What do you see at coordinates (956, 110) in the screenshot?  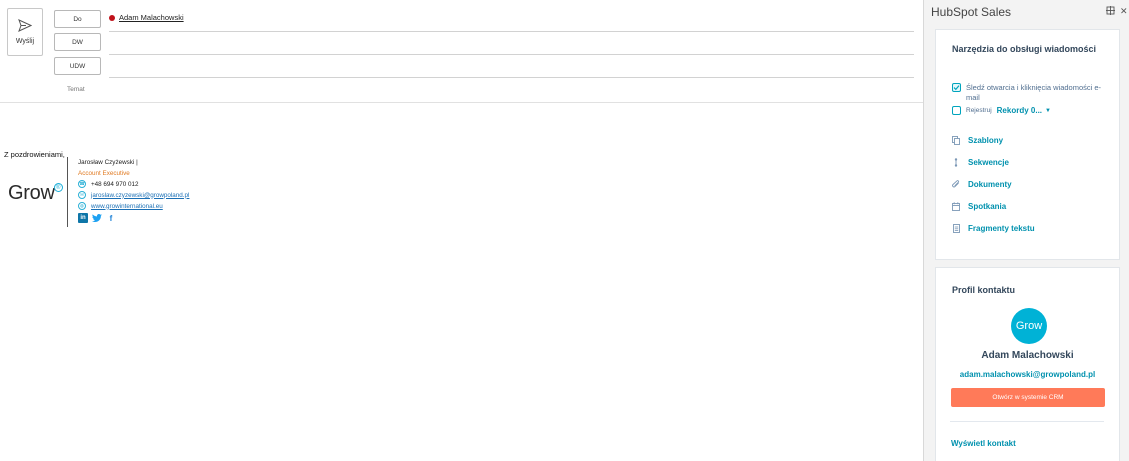 I see `log-checkbox` at bounding box center [956, 110].